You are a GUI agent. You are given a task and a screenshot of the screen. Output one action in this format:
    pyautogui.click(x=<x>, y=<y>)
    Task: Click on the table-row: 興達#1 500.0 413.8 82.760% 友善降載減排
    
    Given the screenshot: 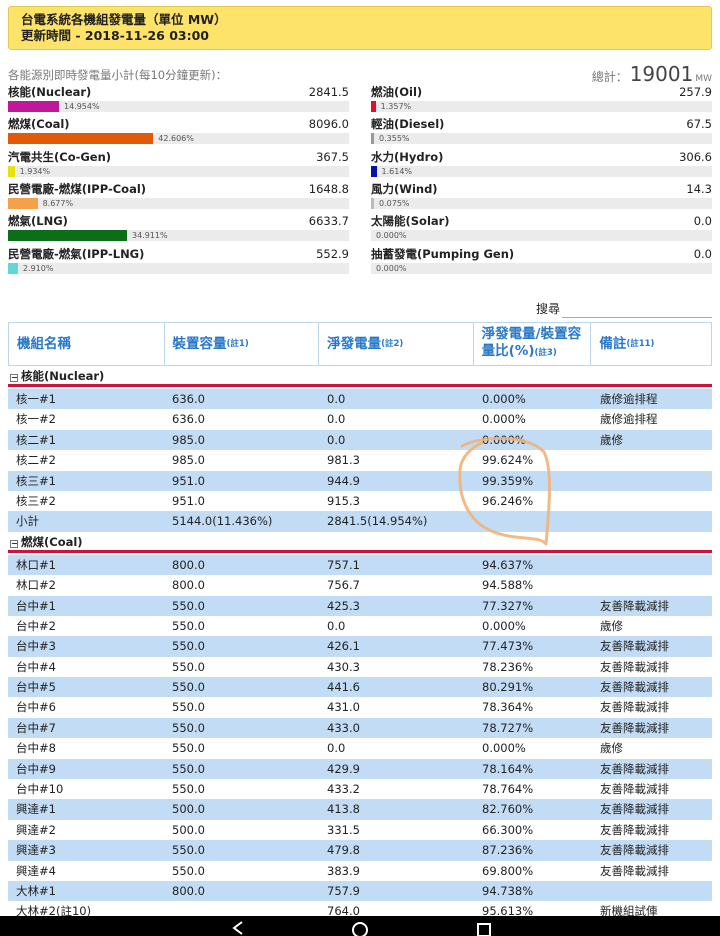 What is the action you would take?
    pyautogui.click(x=360, y=809)
    